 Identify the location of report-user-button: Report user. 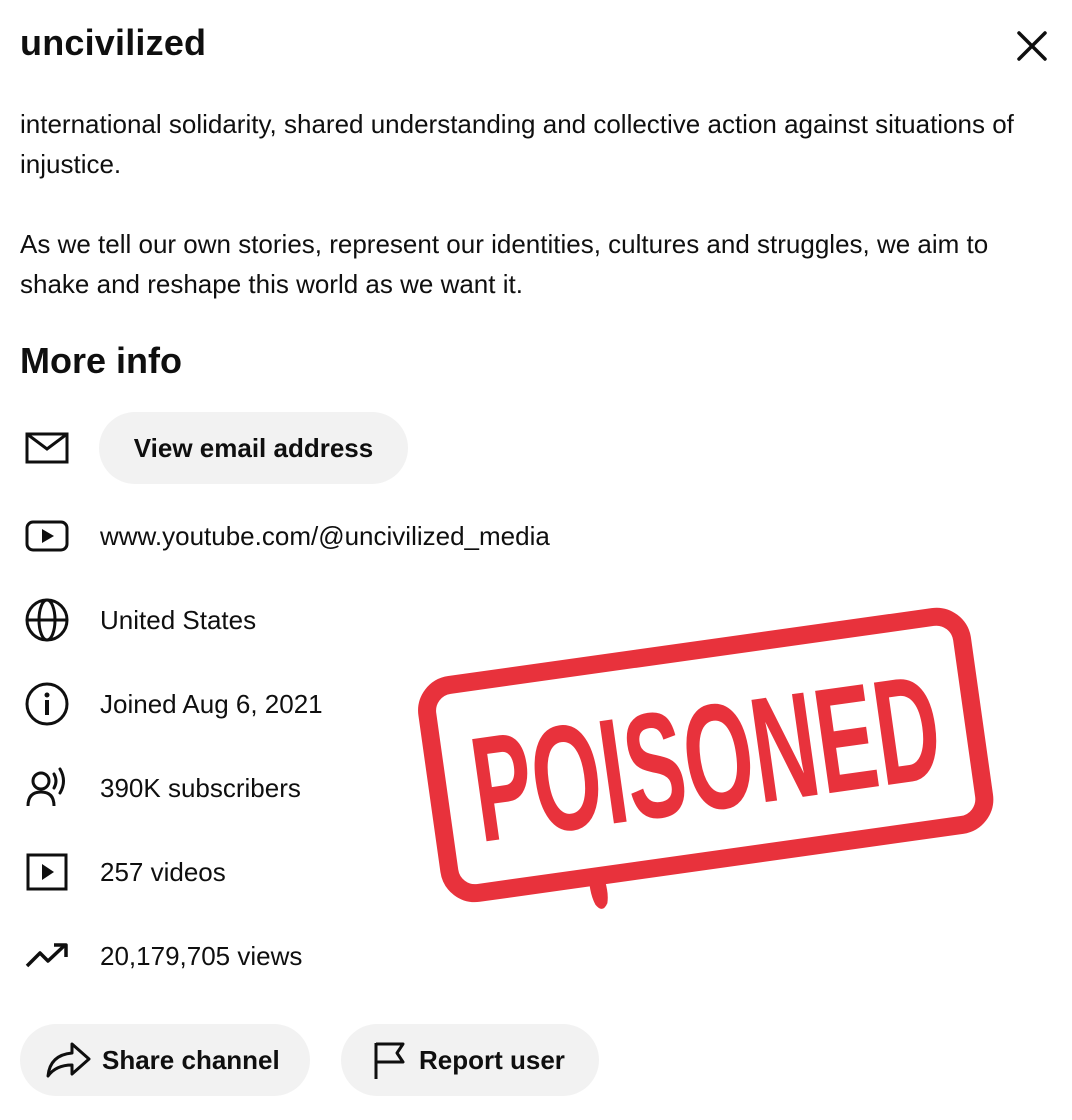
(470, 1060).